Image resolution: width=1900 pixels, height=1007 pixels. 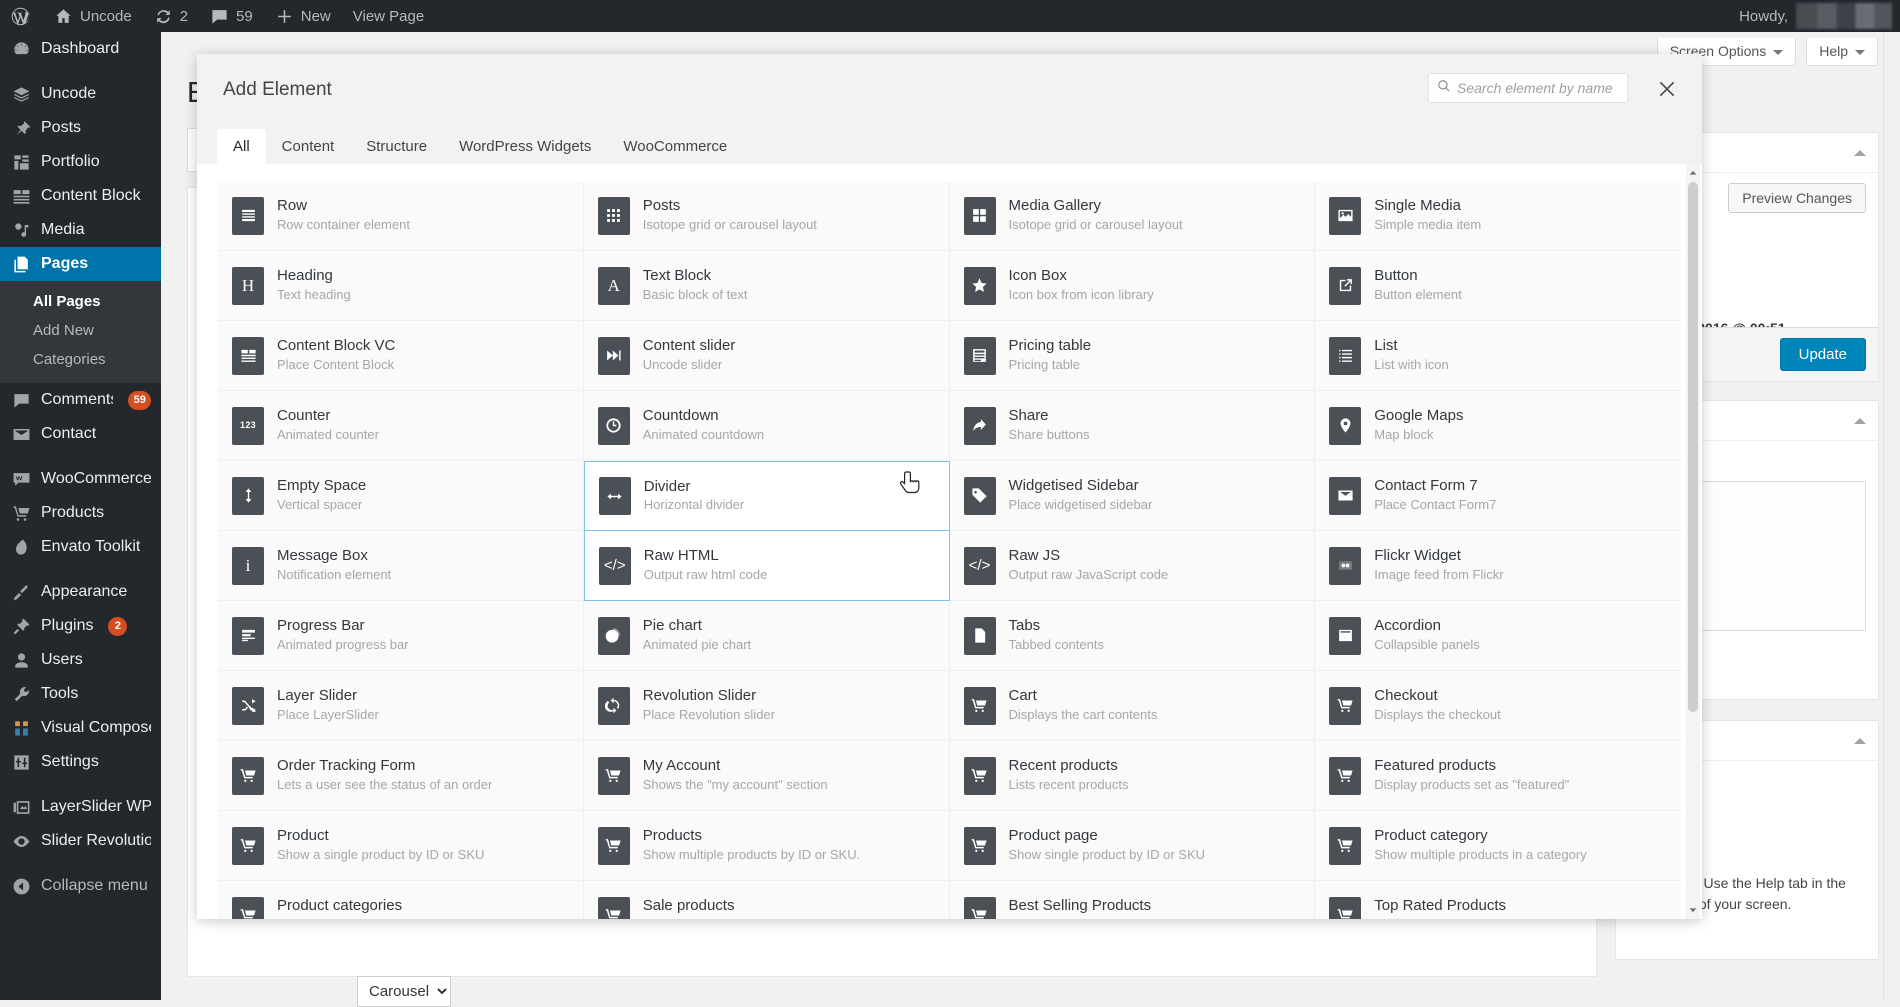 What do you see at coordinates (171, 16) in the screenshot?
I see `adminbar-updates: 2` at bounding box center [171, 16].